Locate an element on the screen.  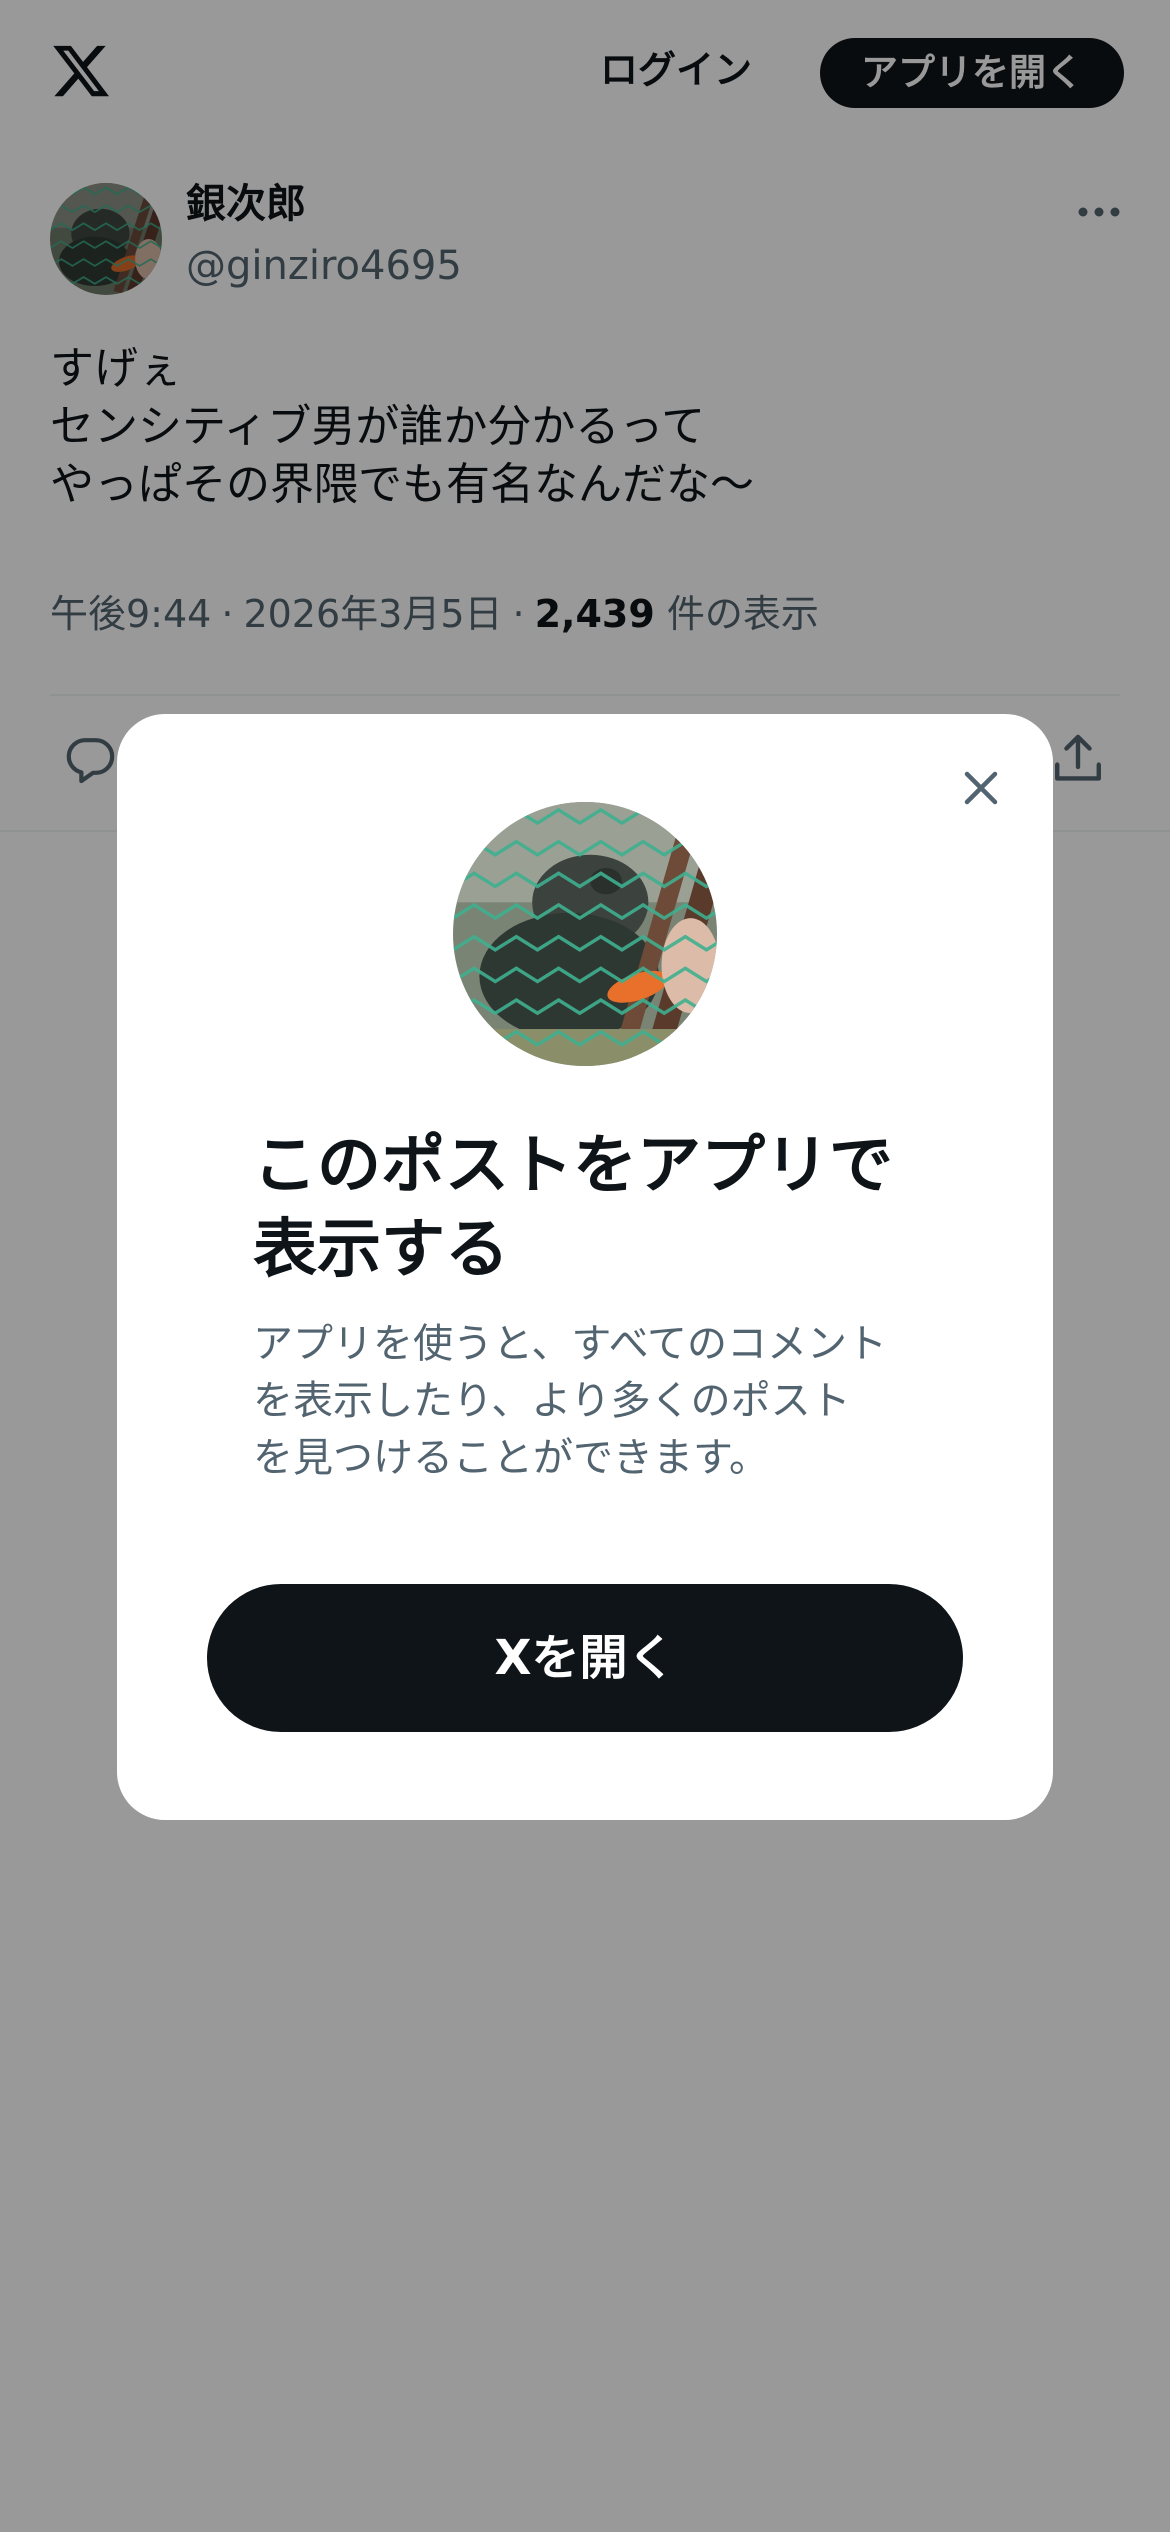
avatar-photo is located at coordinates (585, 934).